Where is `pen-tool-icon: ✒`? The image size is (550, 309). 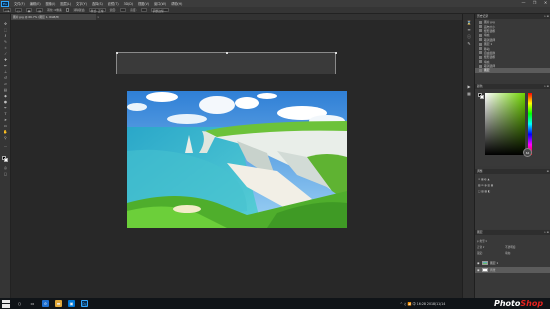 pen-tool-icon: ✒ is located at coordinates (5, 108).